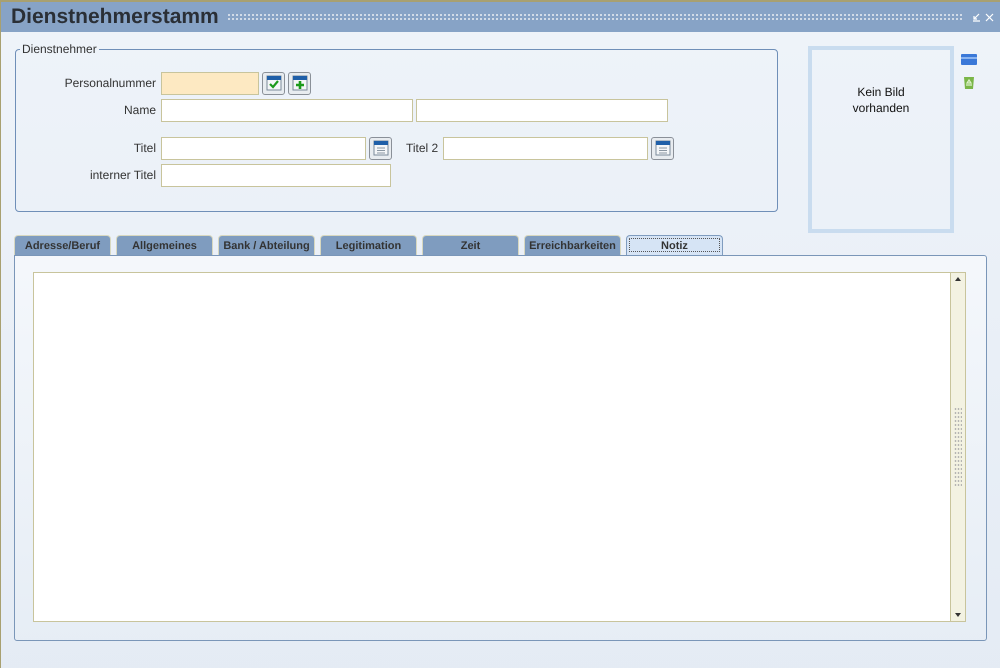  Describe the element at coordinates (299, 83) in the screenshot. I see `add-button` at that location.